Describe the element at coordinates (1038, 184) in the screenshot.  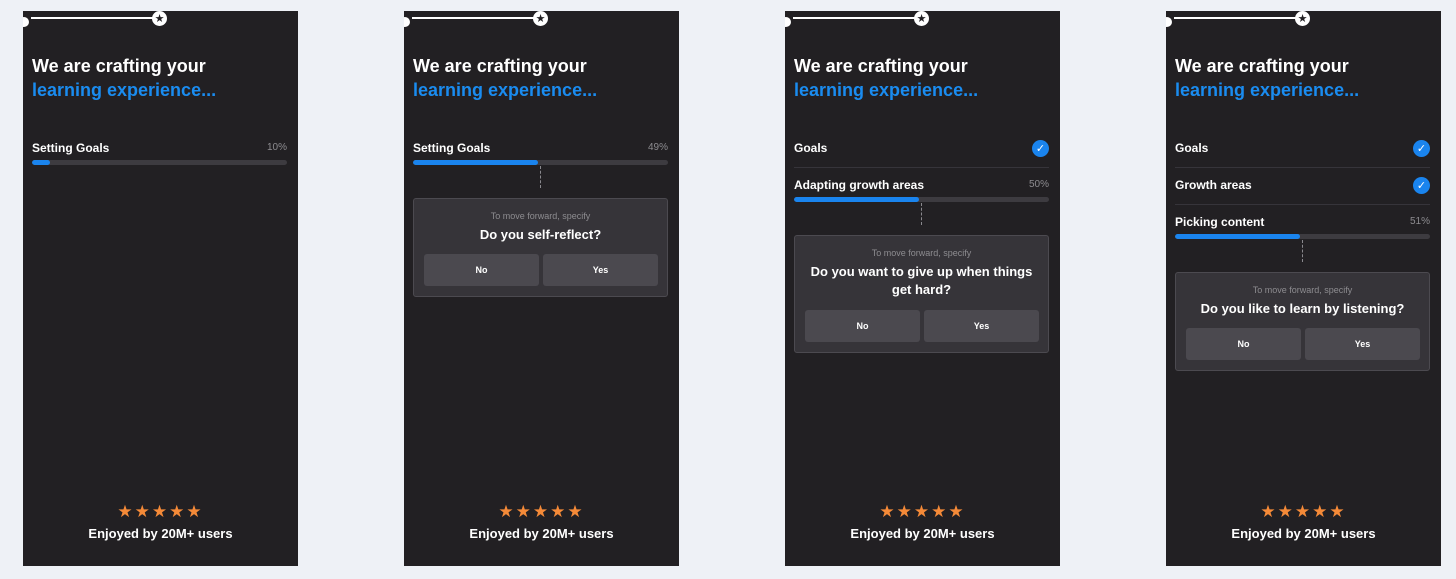
I see `step-percent: 50%` at that location.